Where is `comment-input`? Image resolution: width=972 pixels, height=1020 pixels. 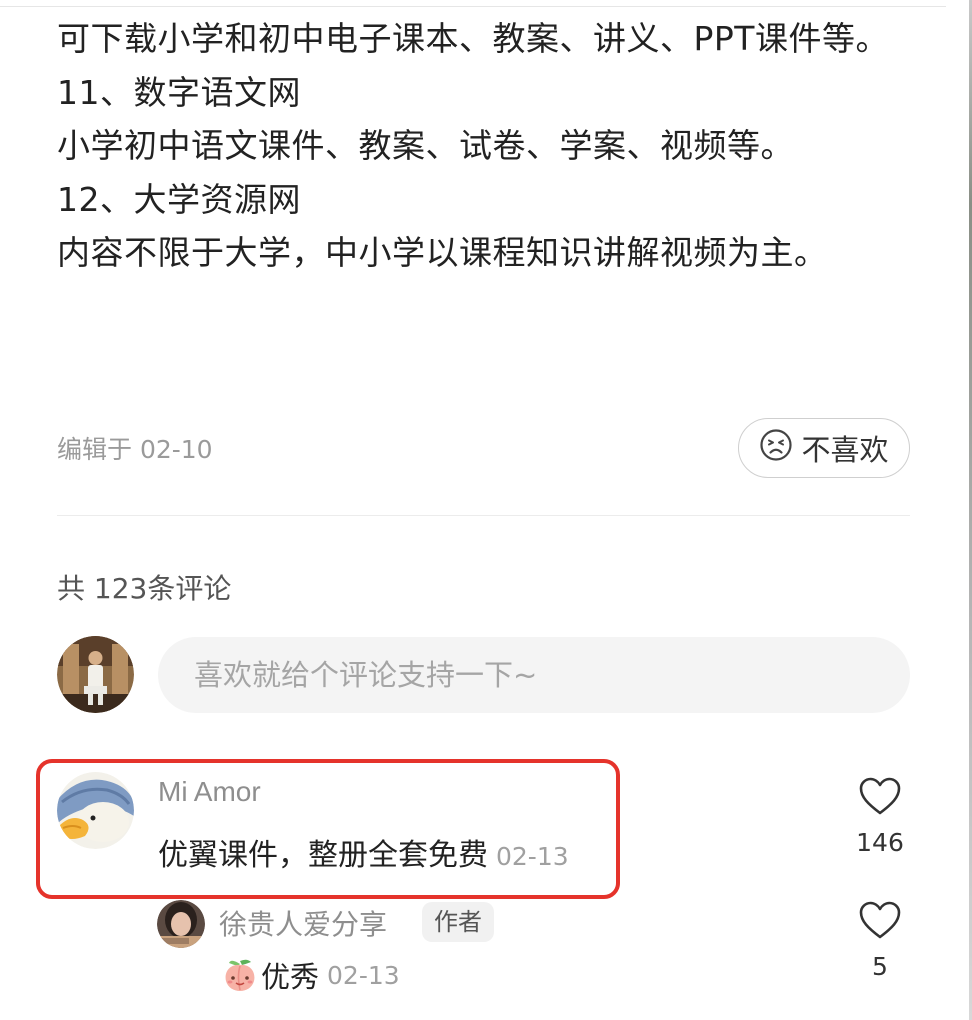 comment-input is located at coordinates (534, 675).